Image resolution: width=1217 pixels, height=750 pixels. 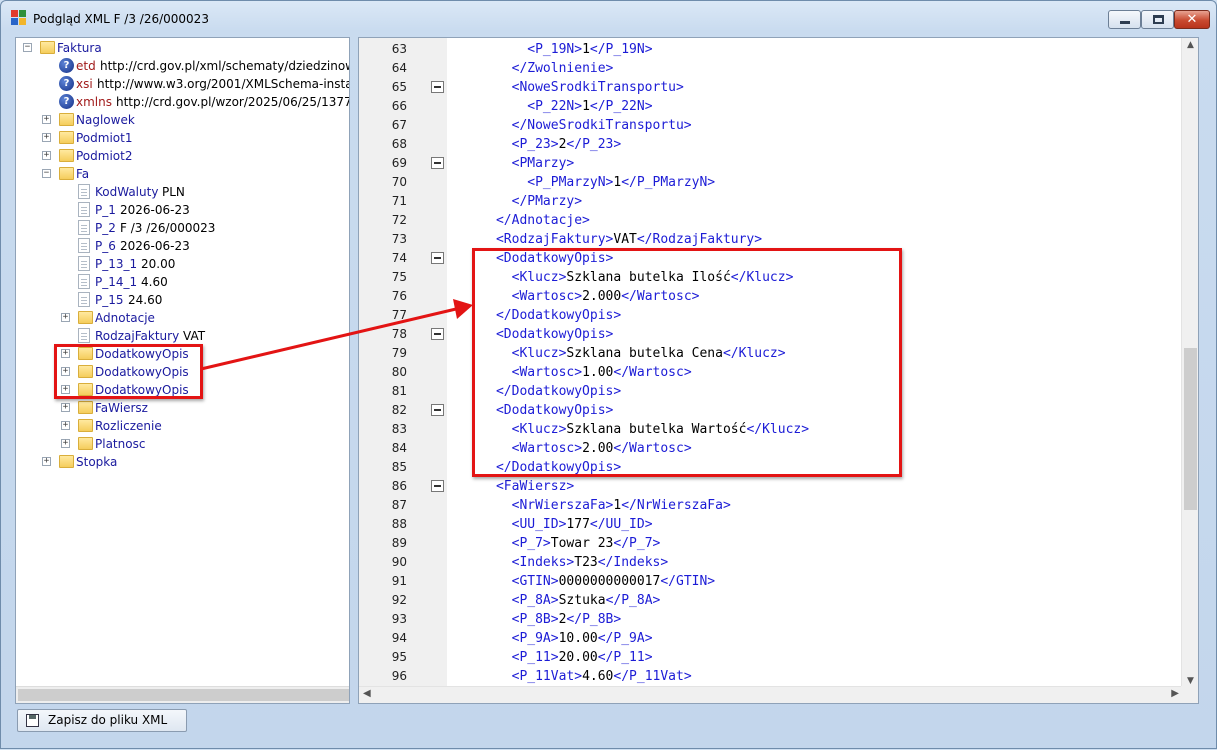 What do you see at coordinates (108, 720) in the screenshot?
I see `save-button-label: Zapisz do pliku XML` at bounding box center [108, 720].